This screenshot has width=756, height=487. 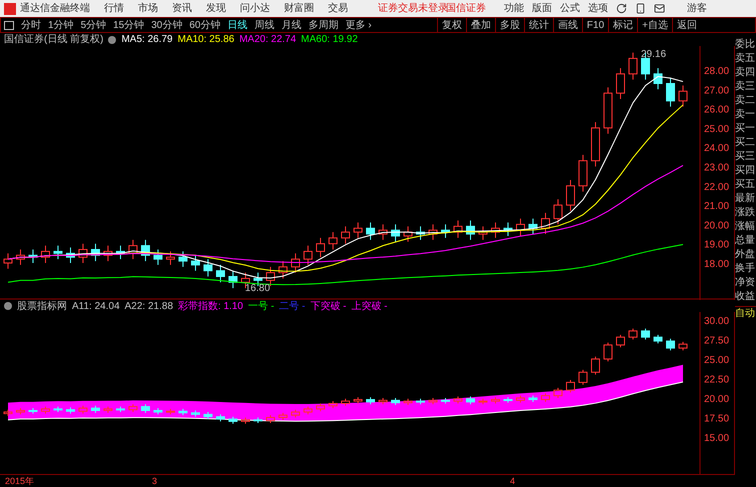 I want to click on quote-label: 买五, so click(x=745, y=185).